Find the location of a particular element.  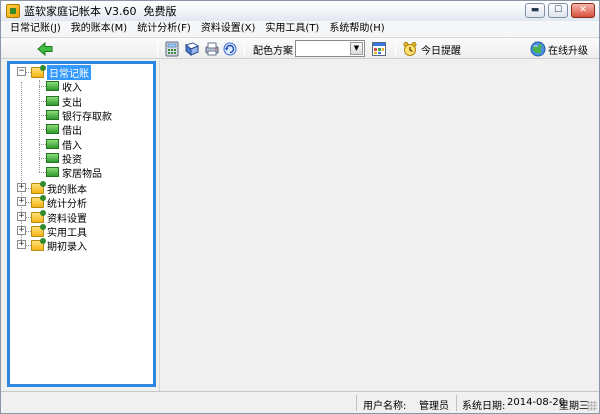

menu-help: 系统帮助(H) is located at coordinates (356, 29).